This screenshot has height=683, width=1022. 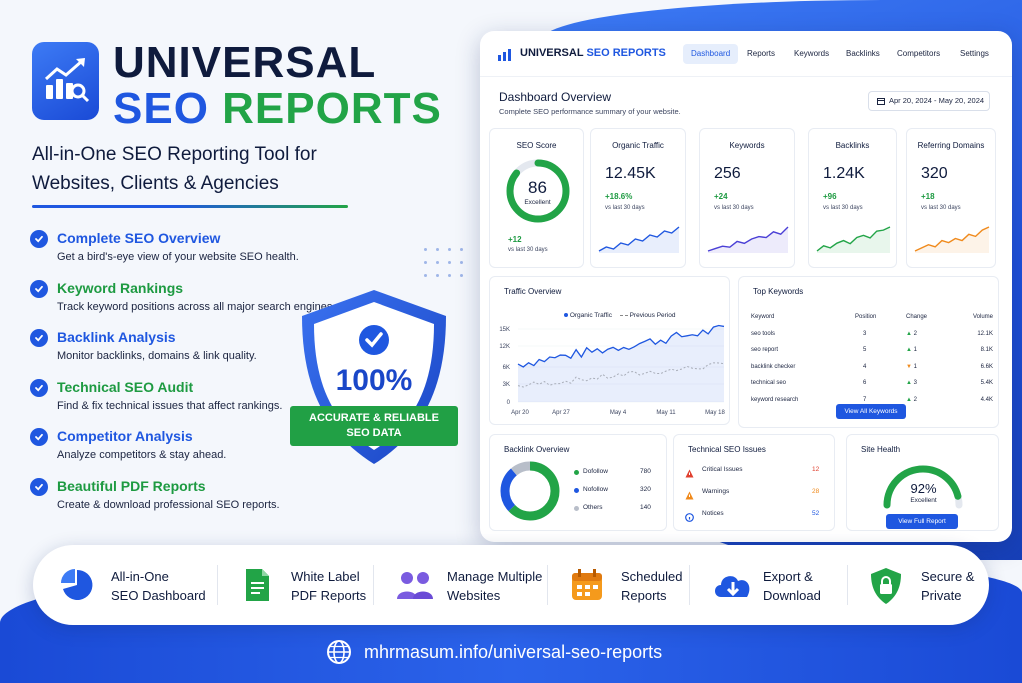 I want to click on keyword-row: seo report 5 ▲ 1 8.1K, so click(x=872, y=350).